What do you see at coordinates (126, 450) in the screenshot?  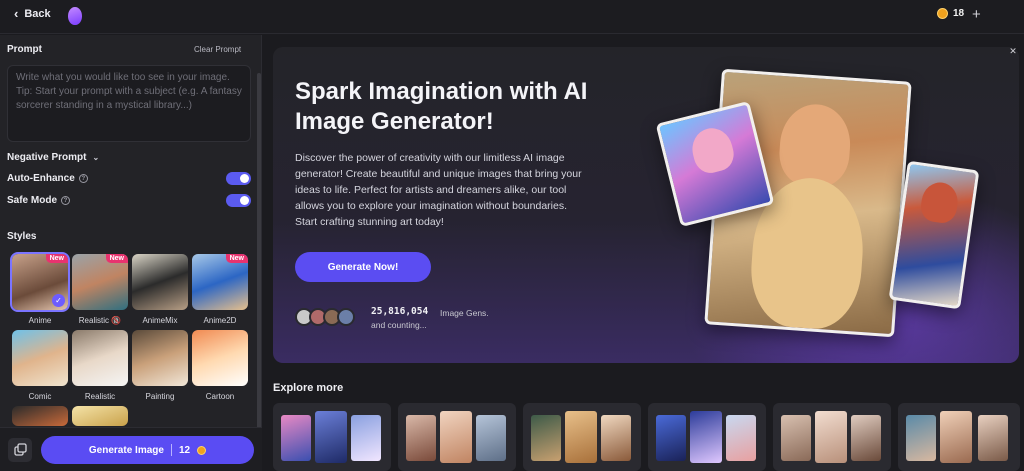 I see `generate-label: Generate Image` at bounding box center [126, 450].